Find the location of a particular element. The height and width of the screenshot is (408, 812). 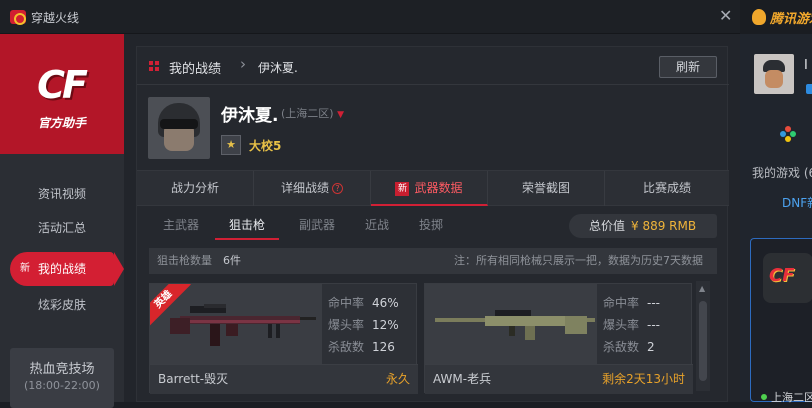

subtab-sniper: 狙击枪 is located at coordinates (247, 227).